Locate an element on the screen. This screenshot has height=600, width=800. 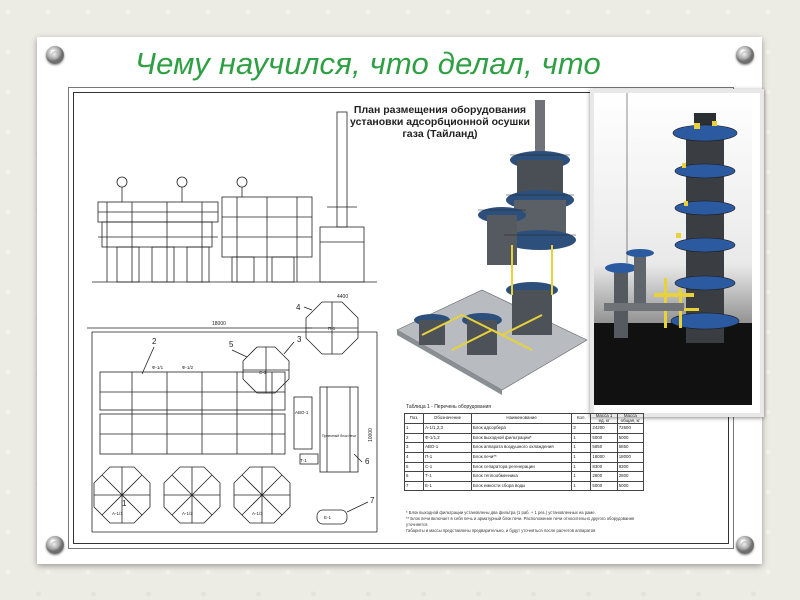
table-cell: Блок сепаратора регенерации is located at coordinates (521, 467).